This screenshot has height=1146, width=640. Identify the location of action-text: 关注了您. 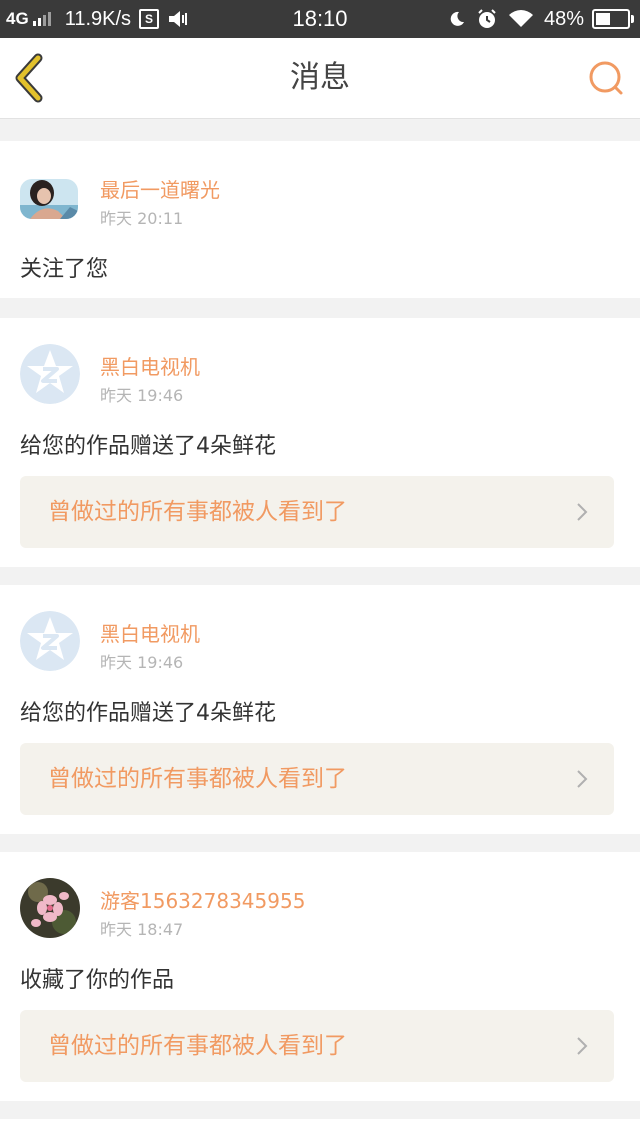
(64, 269).